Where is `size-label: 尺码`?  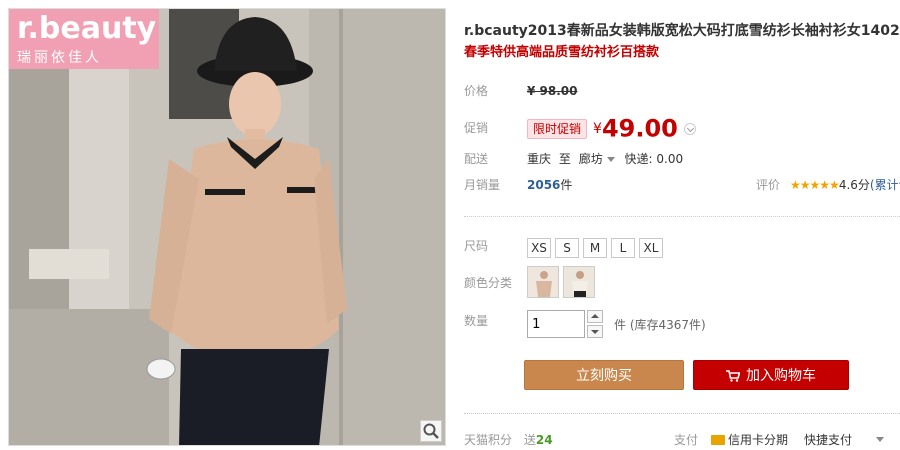
size-label: 尺码 is located at coordinates (476, 246).